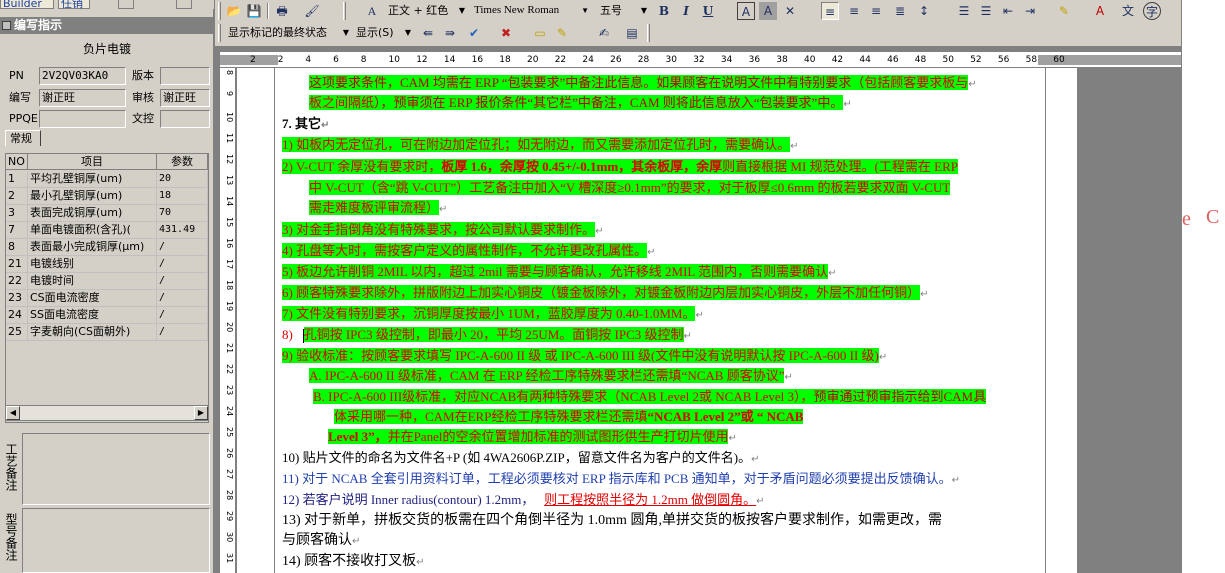 Image resolution: width=1225 pixels, height=573 pixels. What do you see at coordinates (686, 11) in the screenshot?
I see `italic-button: I` at bounding box center [686, 11].